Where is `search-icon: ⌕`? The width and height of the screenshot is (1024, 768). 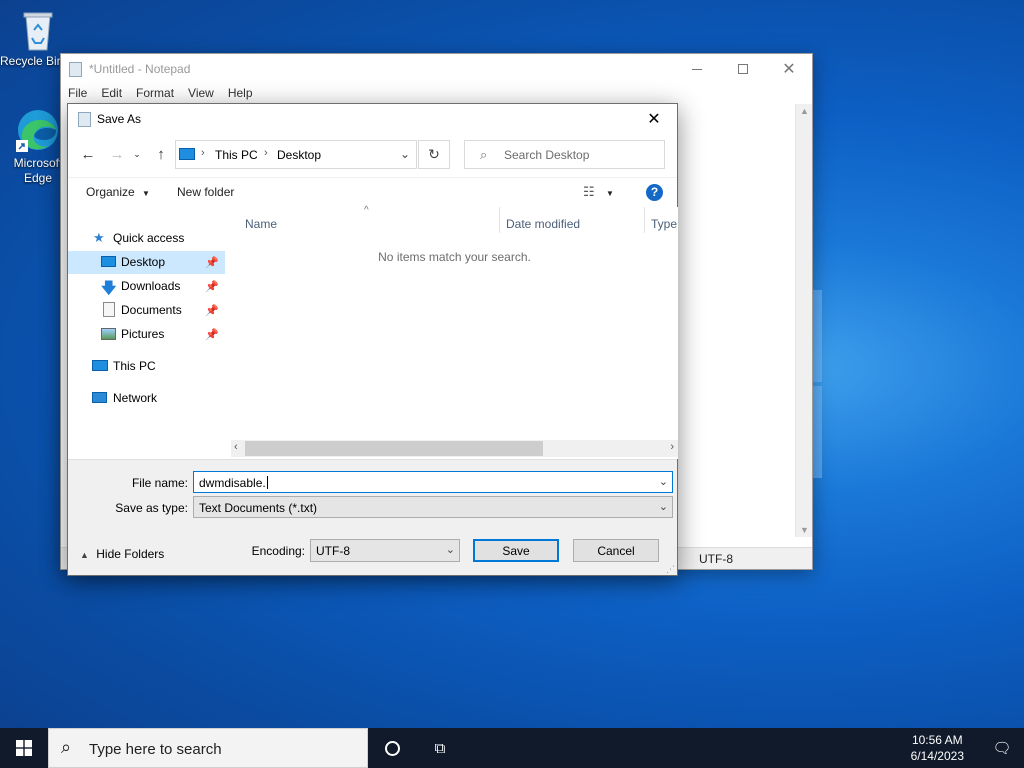 search-icon: ⌕ is located at coordinates (484, 154).